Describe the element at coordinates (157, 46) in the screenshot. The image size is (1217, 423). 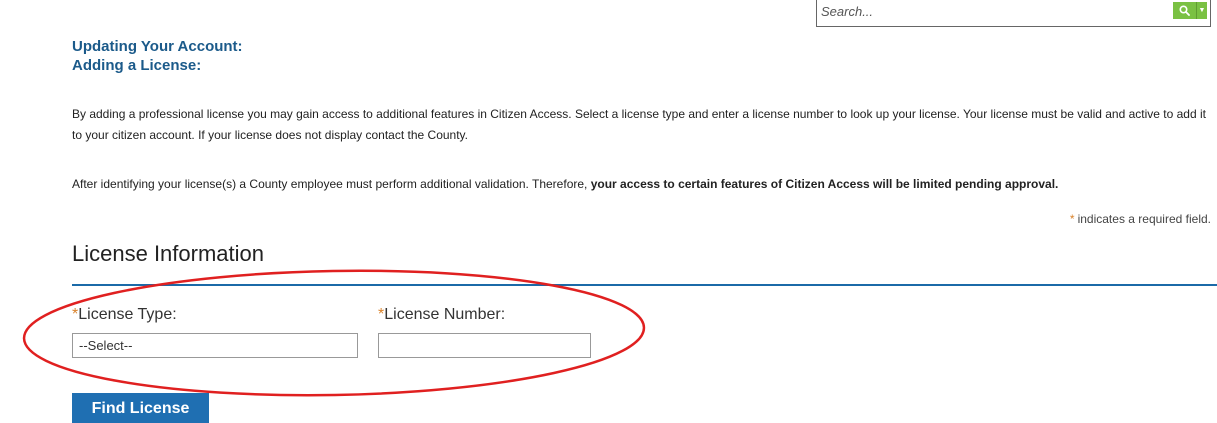
I see `heading-updating-account: Updating Your Account:` at that location.